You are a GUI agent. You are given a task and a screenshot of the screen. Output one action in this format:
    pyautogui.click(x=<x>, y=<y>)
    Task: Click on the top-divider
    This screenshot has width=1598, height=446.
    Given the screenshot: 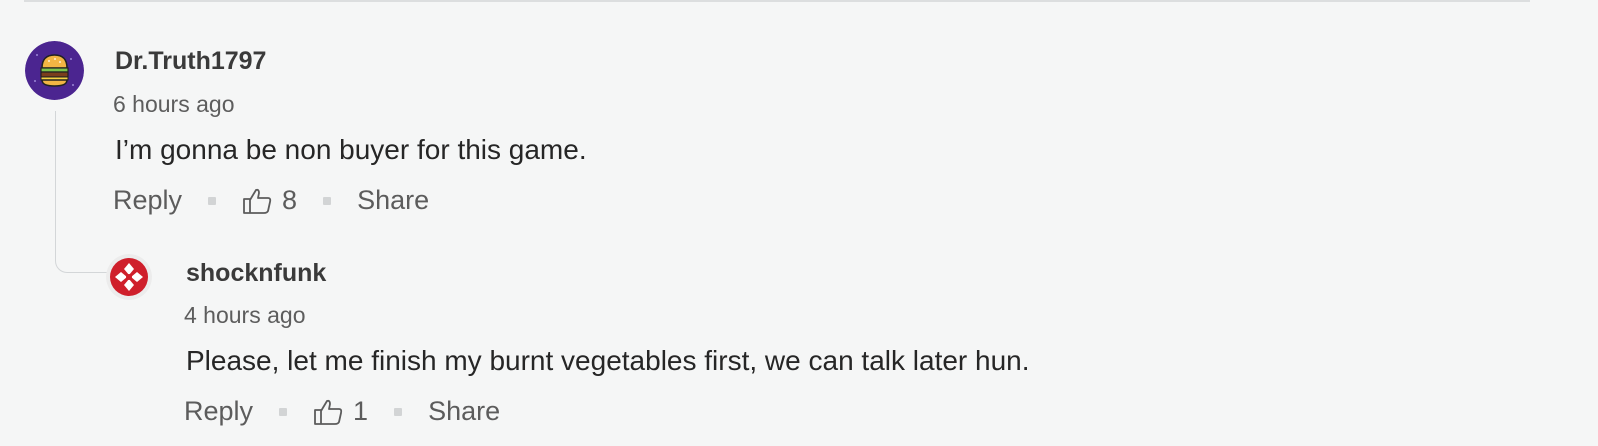 What is the action you would take?
    pyautogui.click(x=777, y=1)
    